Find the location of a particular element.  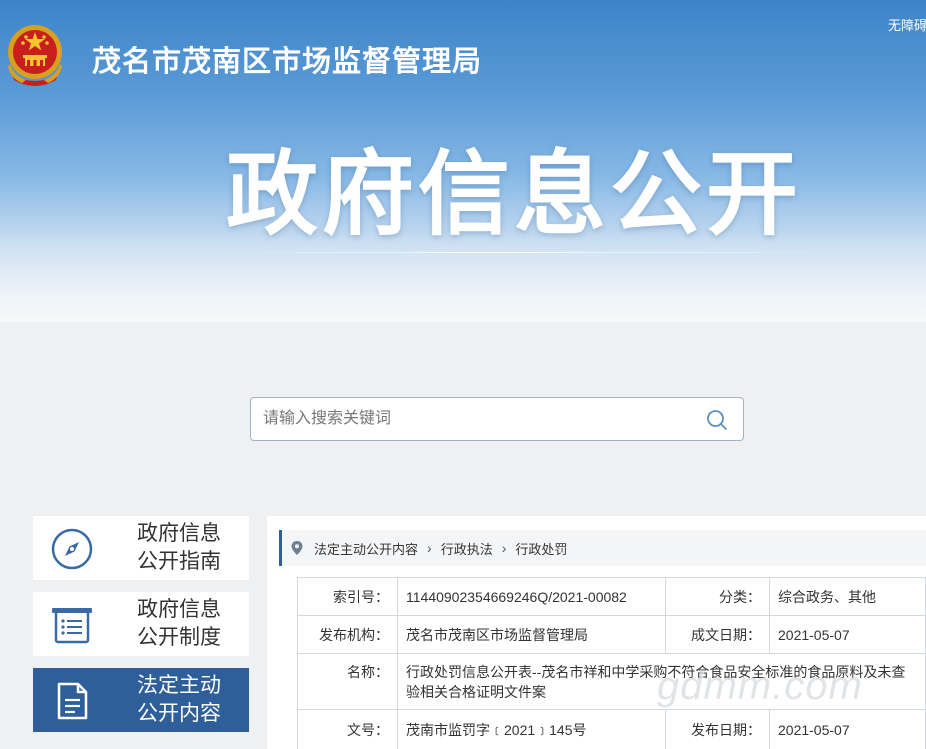

document-icon is located at coordinates (72, 701).